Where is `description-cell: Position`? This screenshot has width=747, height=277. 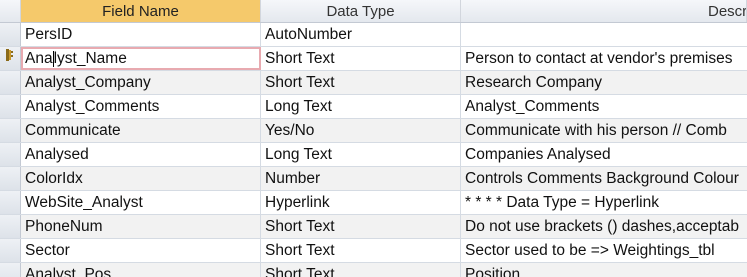
description-cell: Position is located at coordinates (604, 270).